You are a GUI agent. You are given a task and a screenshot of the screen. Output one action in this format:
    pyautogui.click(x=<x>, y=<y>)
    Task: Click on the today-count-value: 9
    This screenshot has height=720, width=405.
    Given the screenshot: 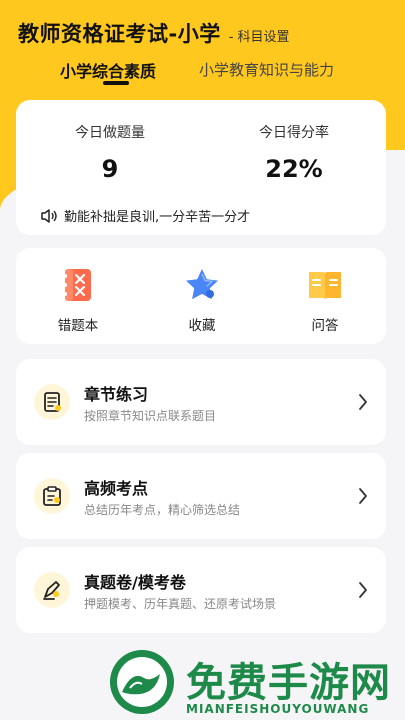 What is the action you would take?
    pyautogui.click(x=110, y=169)
    